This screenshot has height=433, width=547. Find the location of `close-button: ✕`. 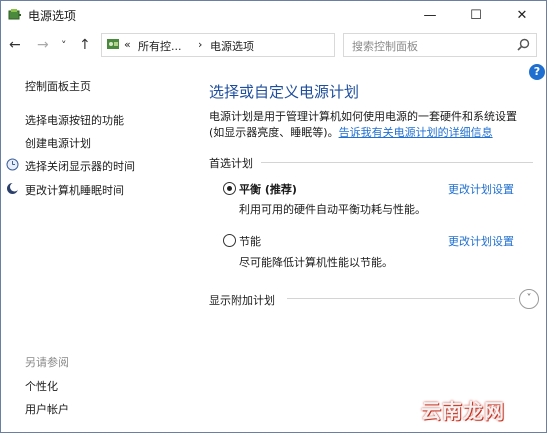

close-button: ✕ is located at coordinates (522, 15).